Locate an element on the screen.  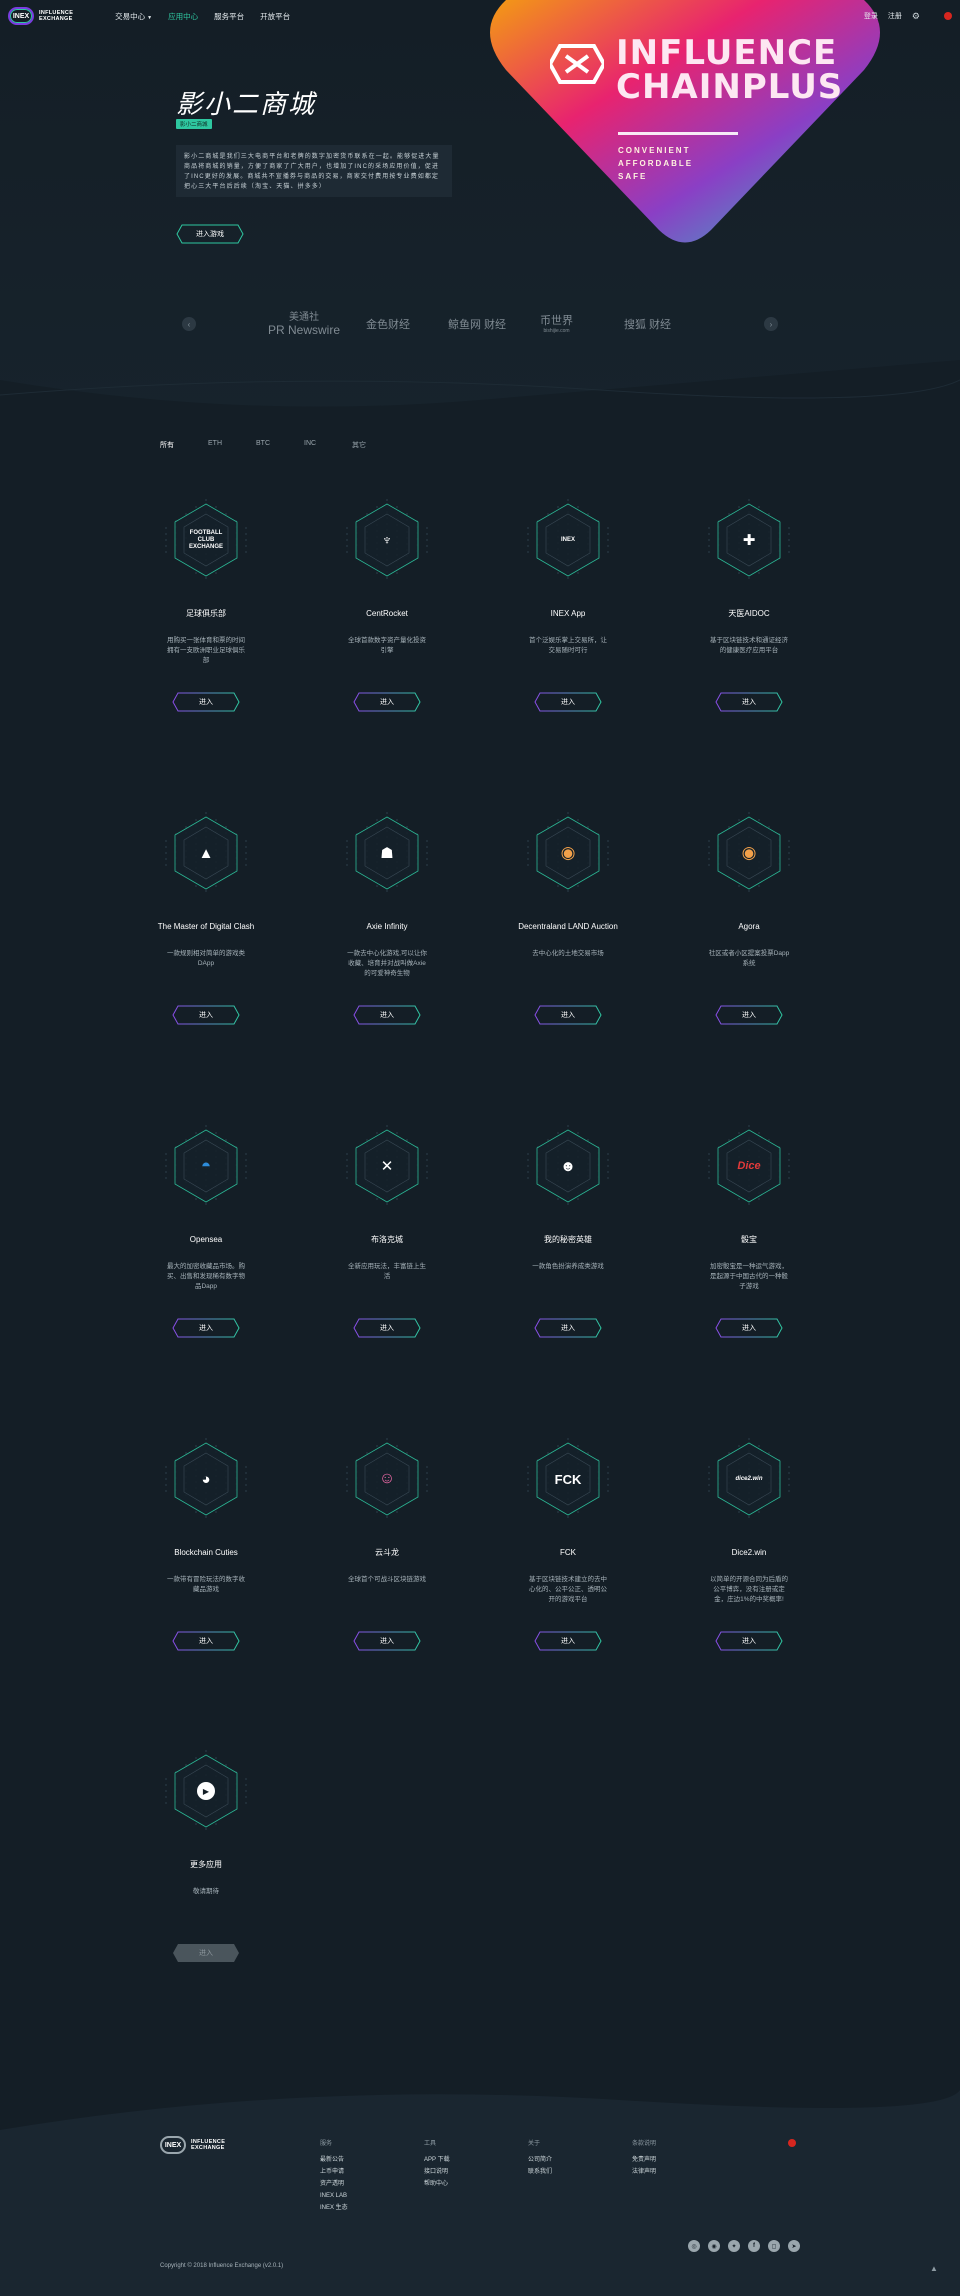
footer-link: 公司简介 is located at coordinates (540, 2160).